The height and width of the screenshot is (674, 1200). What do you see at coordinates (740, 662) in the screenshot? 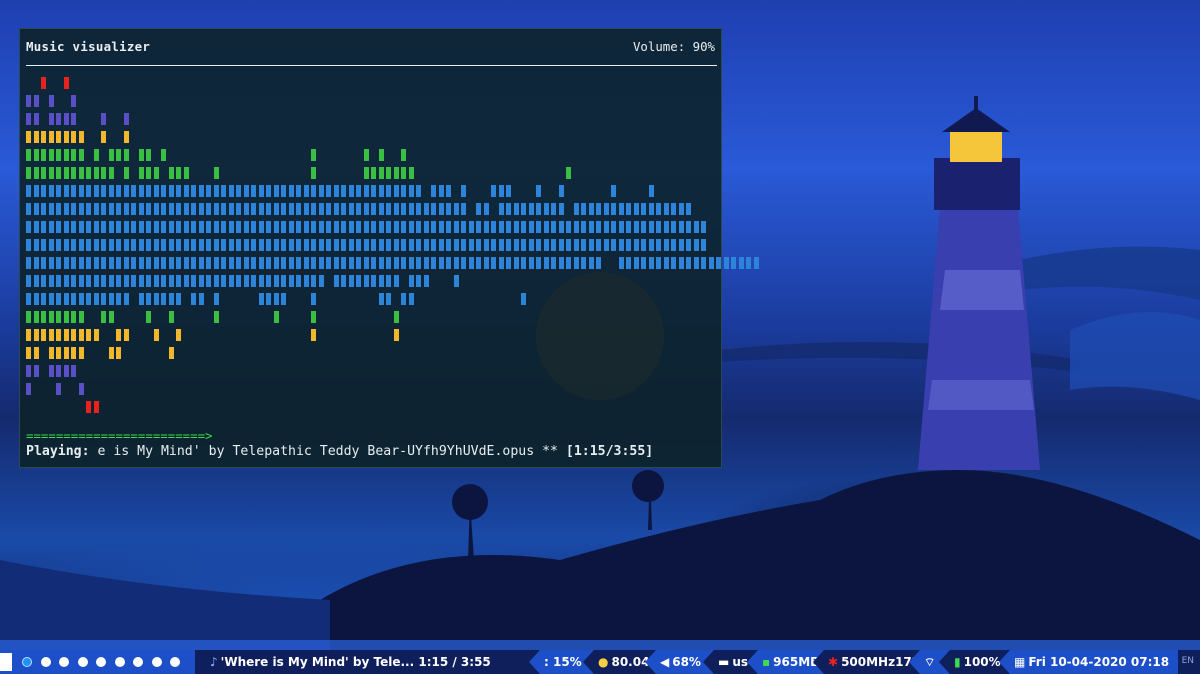
I see `keyboard-layout: us` at bounding box center [740, 662].